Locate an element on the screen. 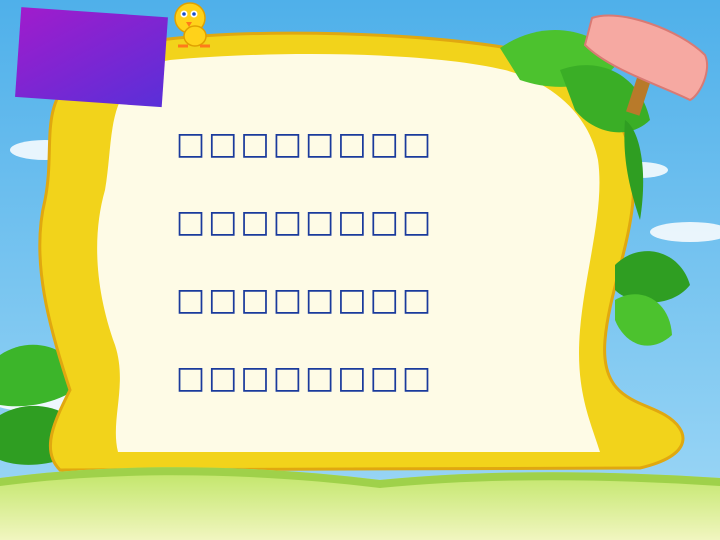 This screenshot has height=540, width=720. poem-line-2: □□□□□□□□ is located at coordinates (305, 222).